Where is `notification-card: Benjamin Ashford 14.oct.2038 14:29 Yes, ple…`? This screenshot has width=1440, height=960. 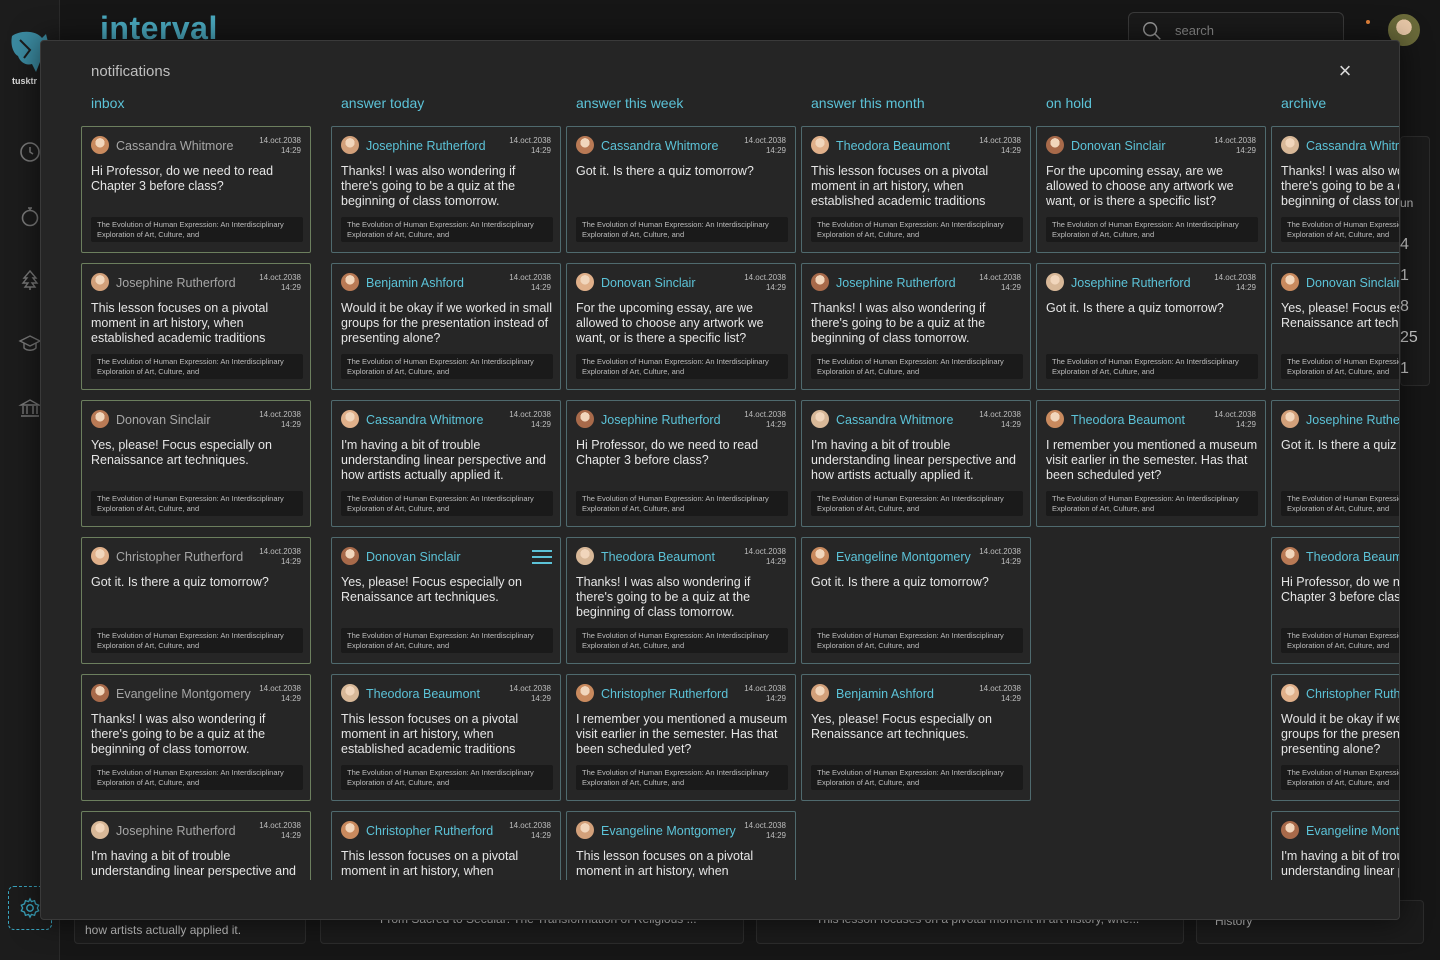
notification-card: Benjamin Ashford 14.oct.2038 14:29 Yes, ple… is located at coordinates (916, 737).